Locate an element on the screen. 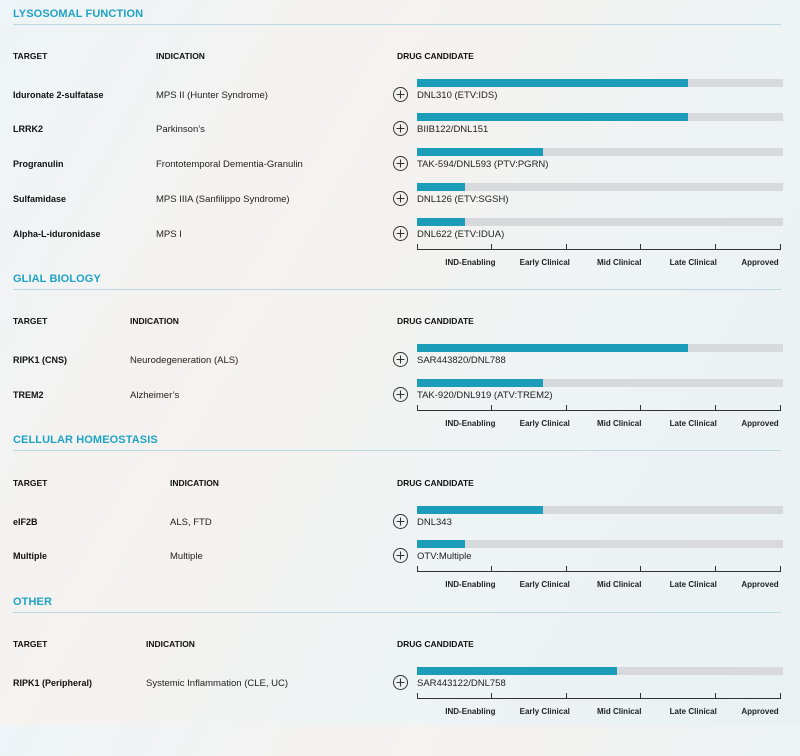  indication-name: Frontotemporal Dementia-Granulin is located at coordinates (229, 164).